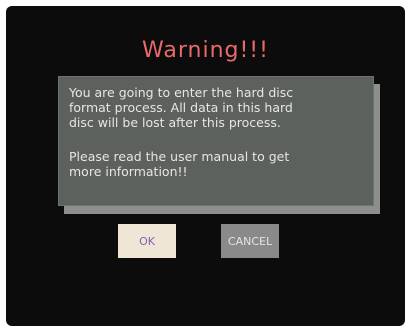 This screenshot has height=332, width=411. What do you see at coordinates (205, 50) in the screenshot?
I see `dialog-title: Warning!!!` at bounding box center [205, 50].